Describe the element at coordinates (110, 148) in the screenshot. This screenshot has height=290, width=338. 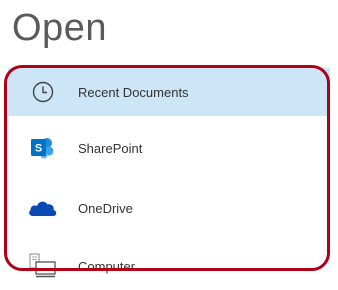
I see `location-label: SharePoint` at that location.